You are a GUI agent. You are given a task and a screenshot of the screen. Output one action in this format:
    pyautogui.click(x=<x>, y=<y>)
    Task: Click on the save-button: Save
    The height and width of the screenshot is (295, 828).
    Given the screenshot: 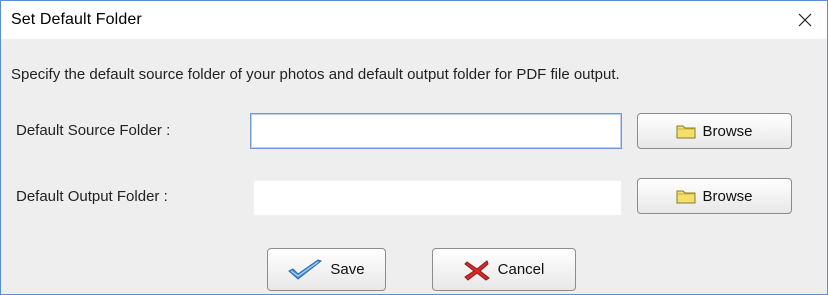 What is the action you would take?
    pyautogui.click(x=326, y=269)
    